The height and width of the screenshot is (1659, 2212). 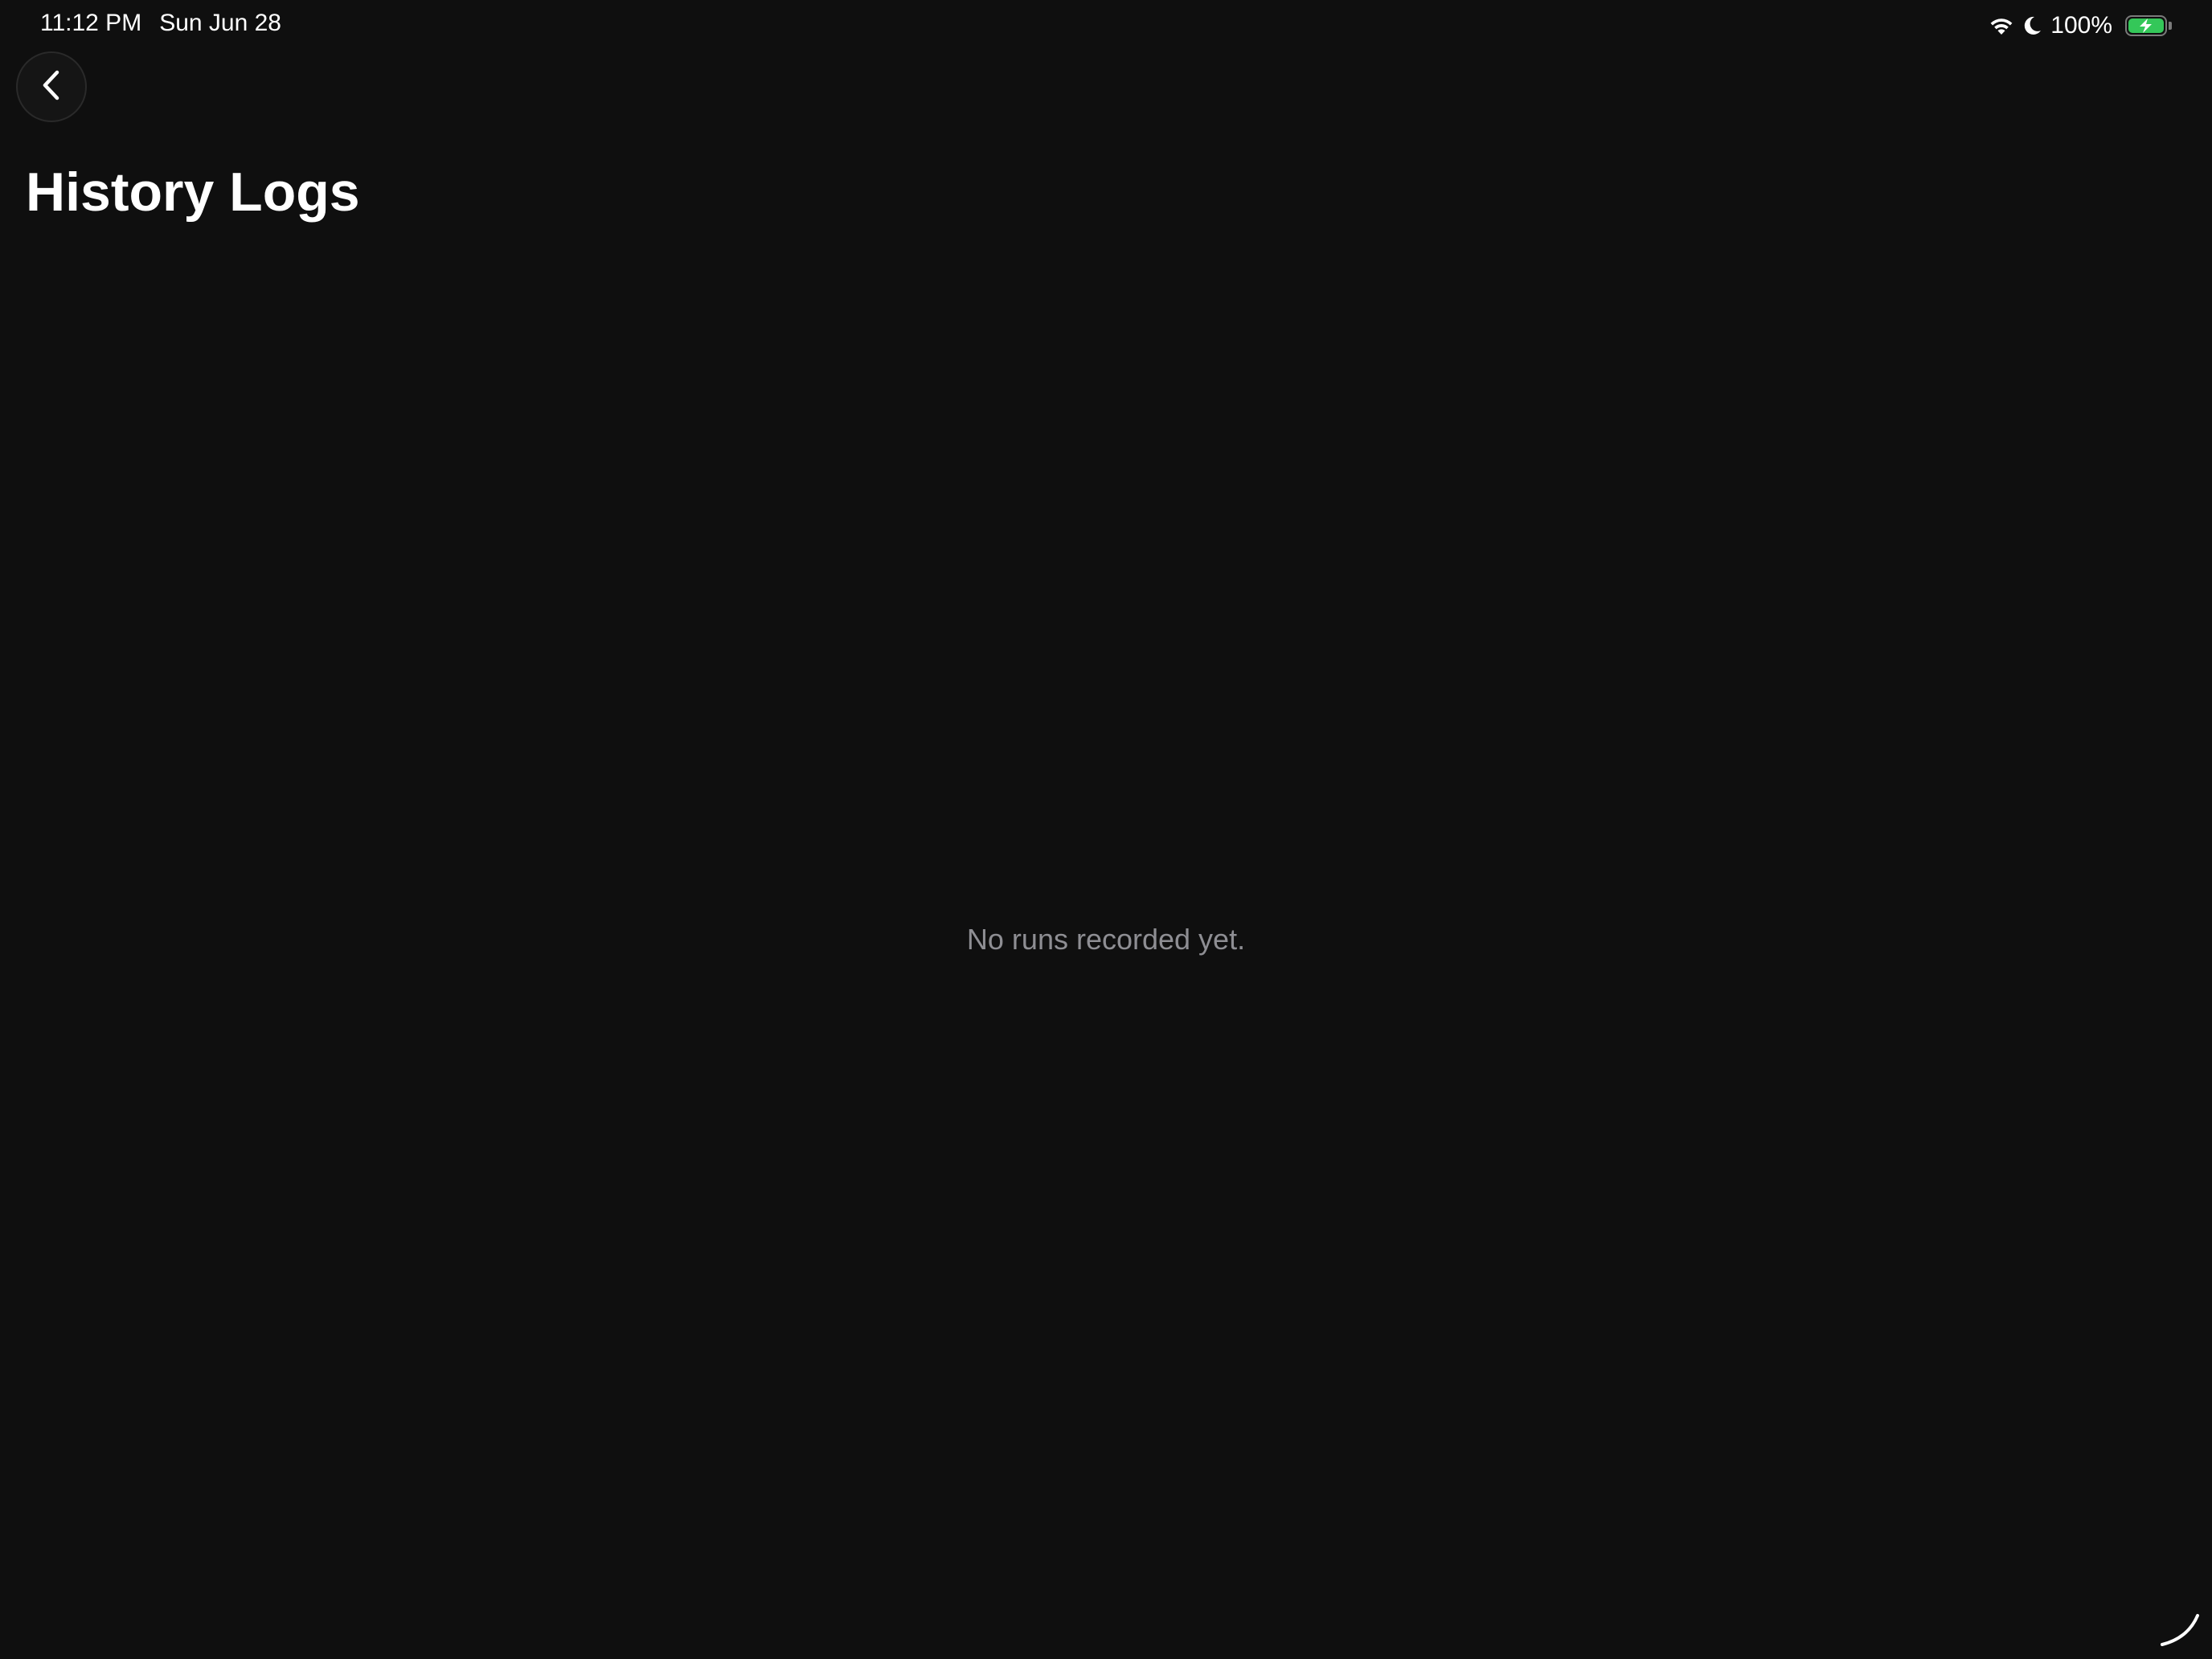 I want to click on status-indicators: 100%, so click(x=2080, y=26).